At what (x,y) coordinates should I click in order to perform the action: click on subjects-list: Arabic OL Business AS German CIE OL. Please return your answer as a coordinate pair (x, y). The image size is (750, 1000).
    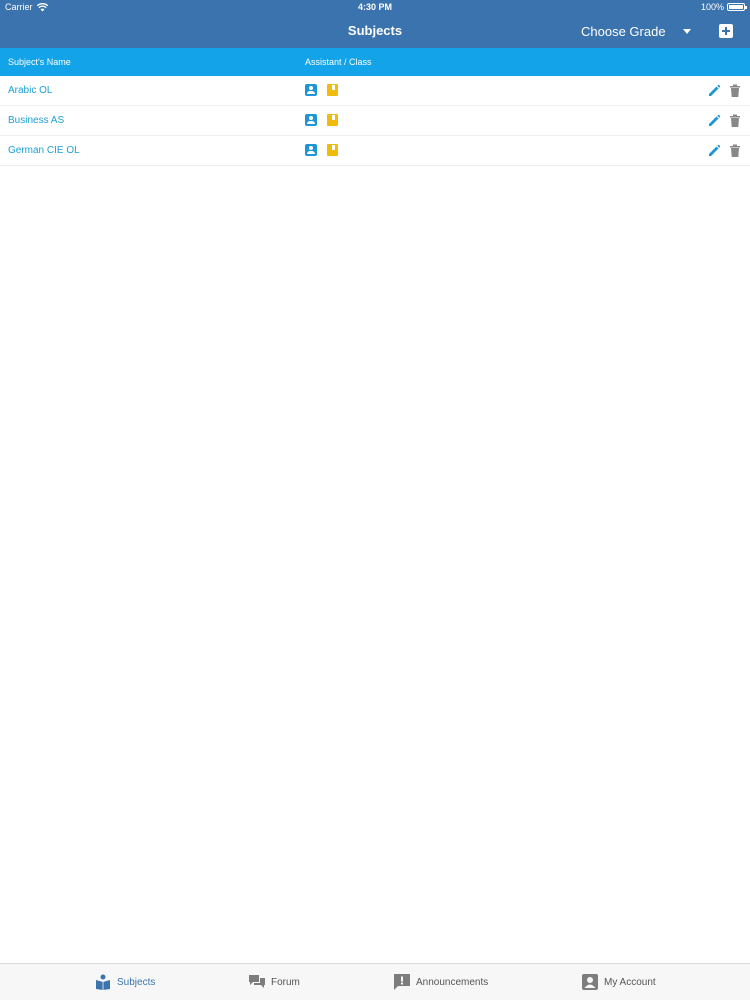
    Looking at the image, I should click on (375, 121).